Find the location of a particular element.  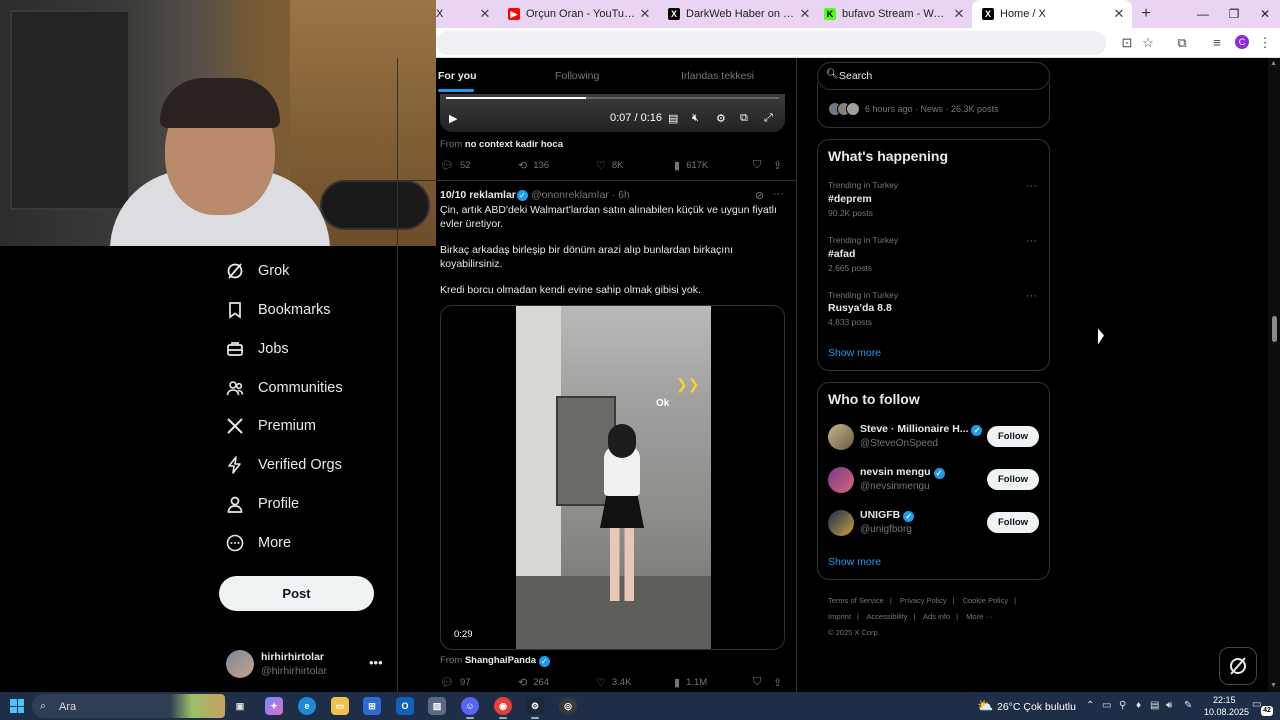

footer-link-accessibility: Accessibility is located at coordinates (887, 616).